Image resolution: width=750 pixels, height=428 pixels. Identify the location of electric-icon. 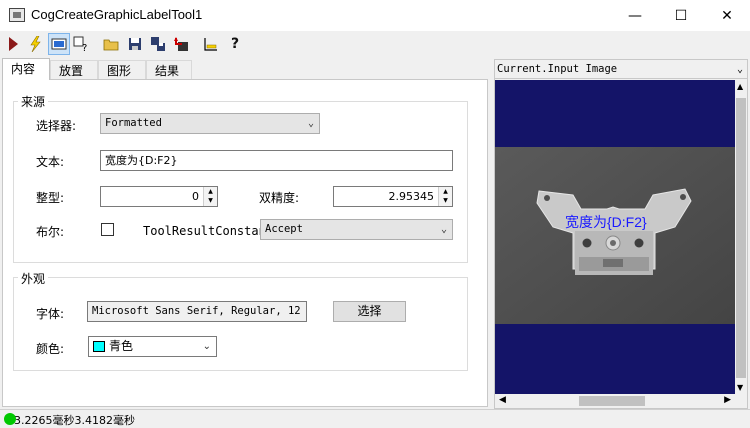
(35, 44).